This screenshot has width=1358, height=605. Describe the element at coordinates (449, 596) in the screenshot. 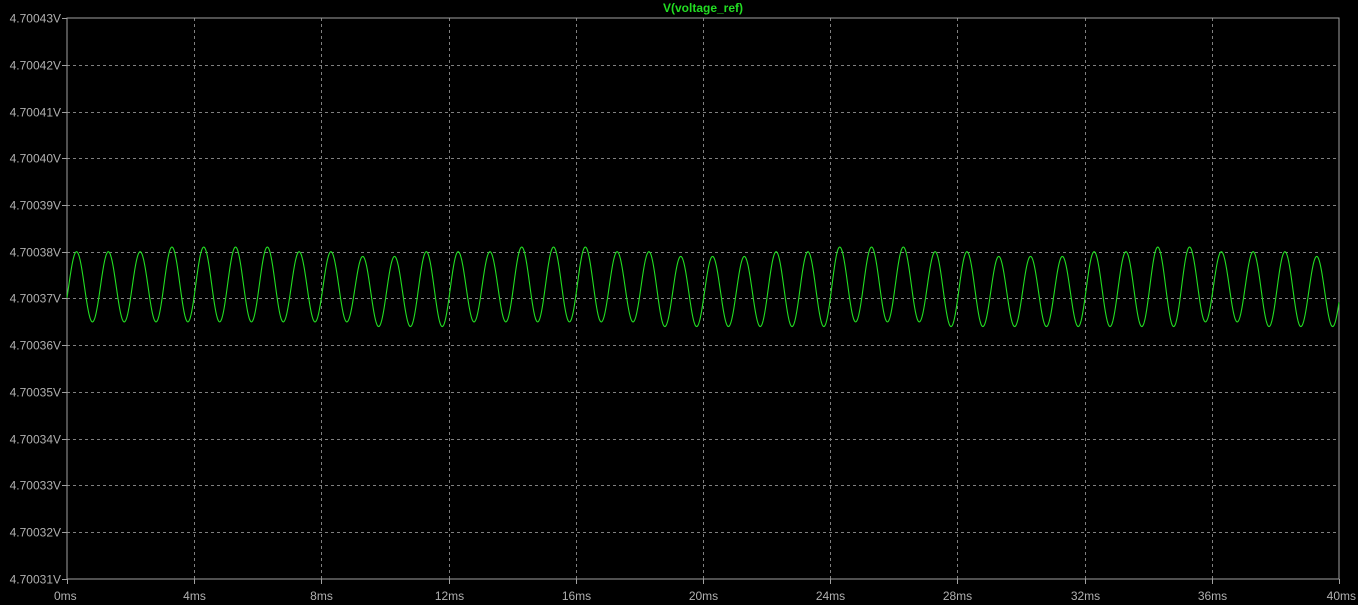

I see `x-tick-label: 12ms` at that location.